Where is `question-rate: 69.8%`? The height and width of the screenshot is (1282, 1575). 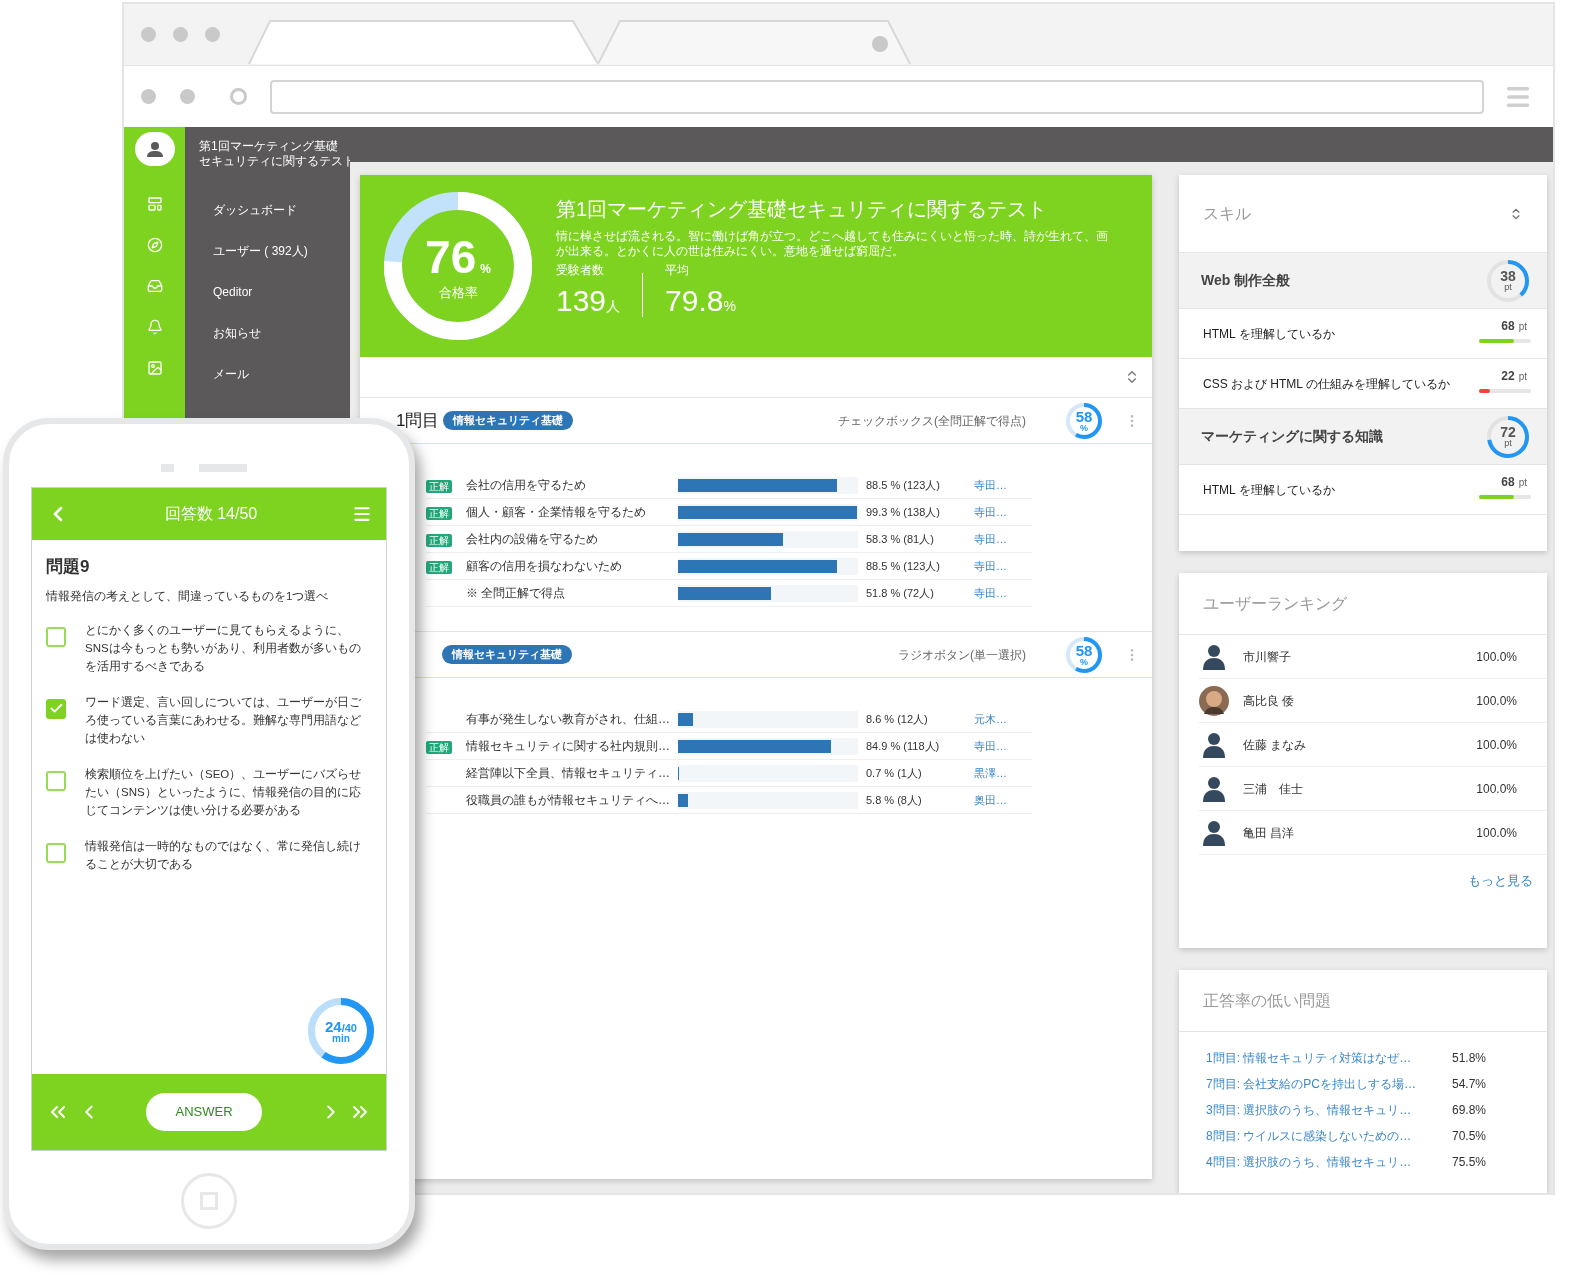 question-rate: 69.8% is located at coordinates (1469, 1110).